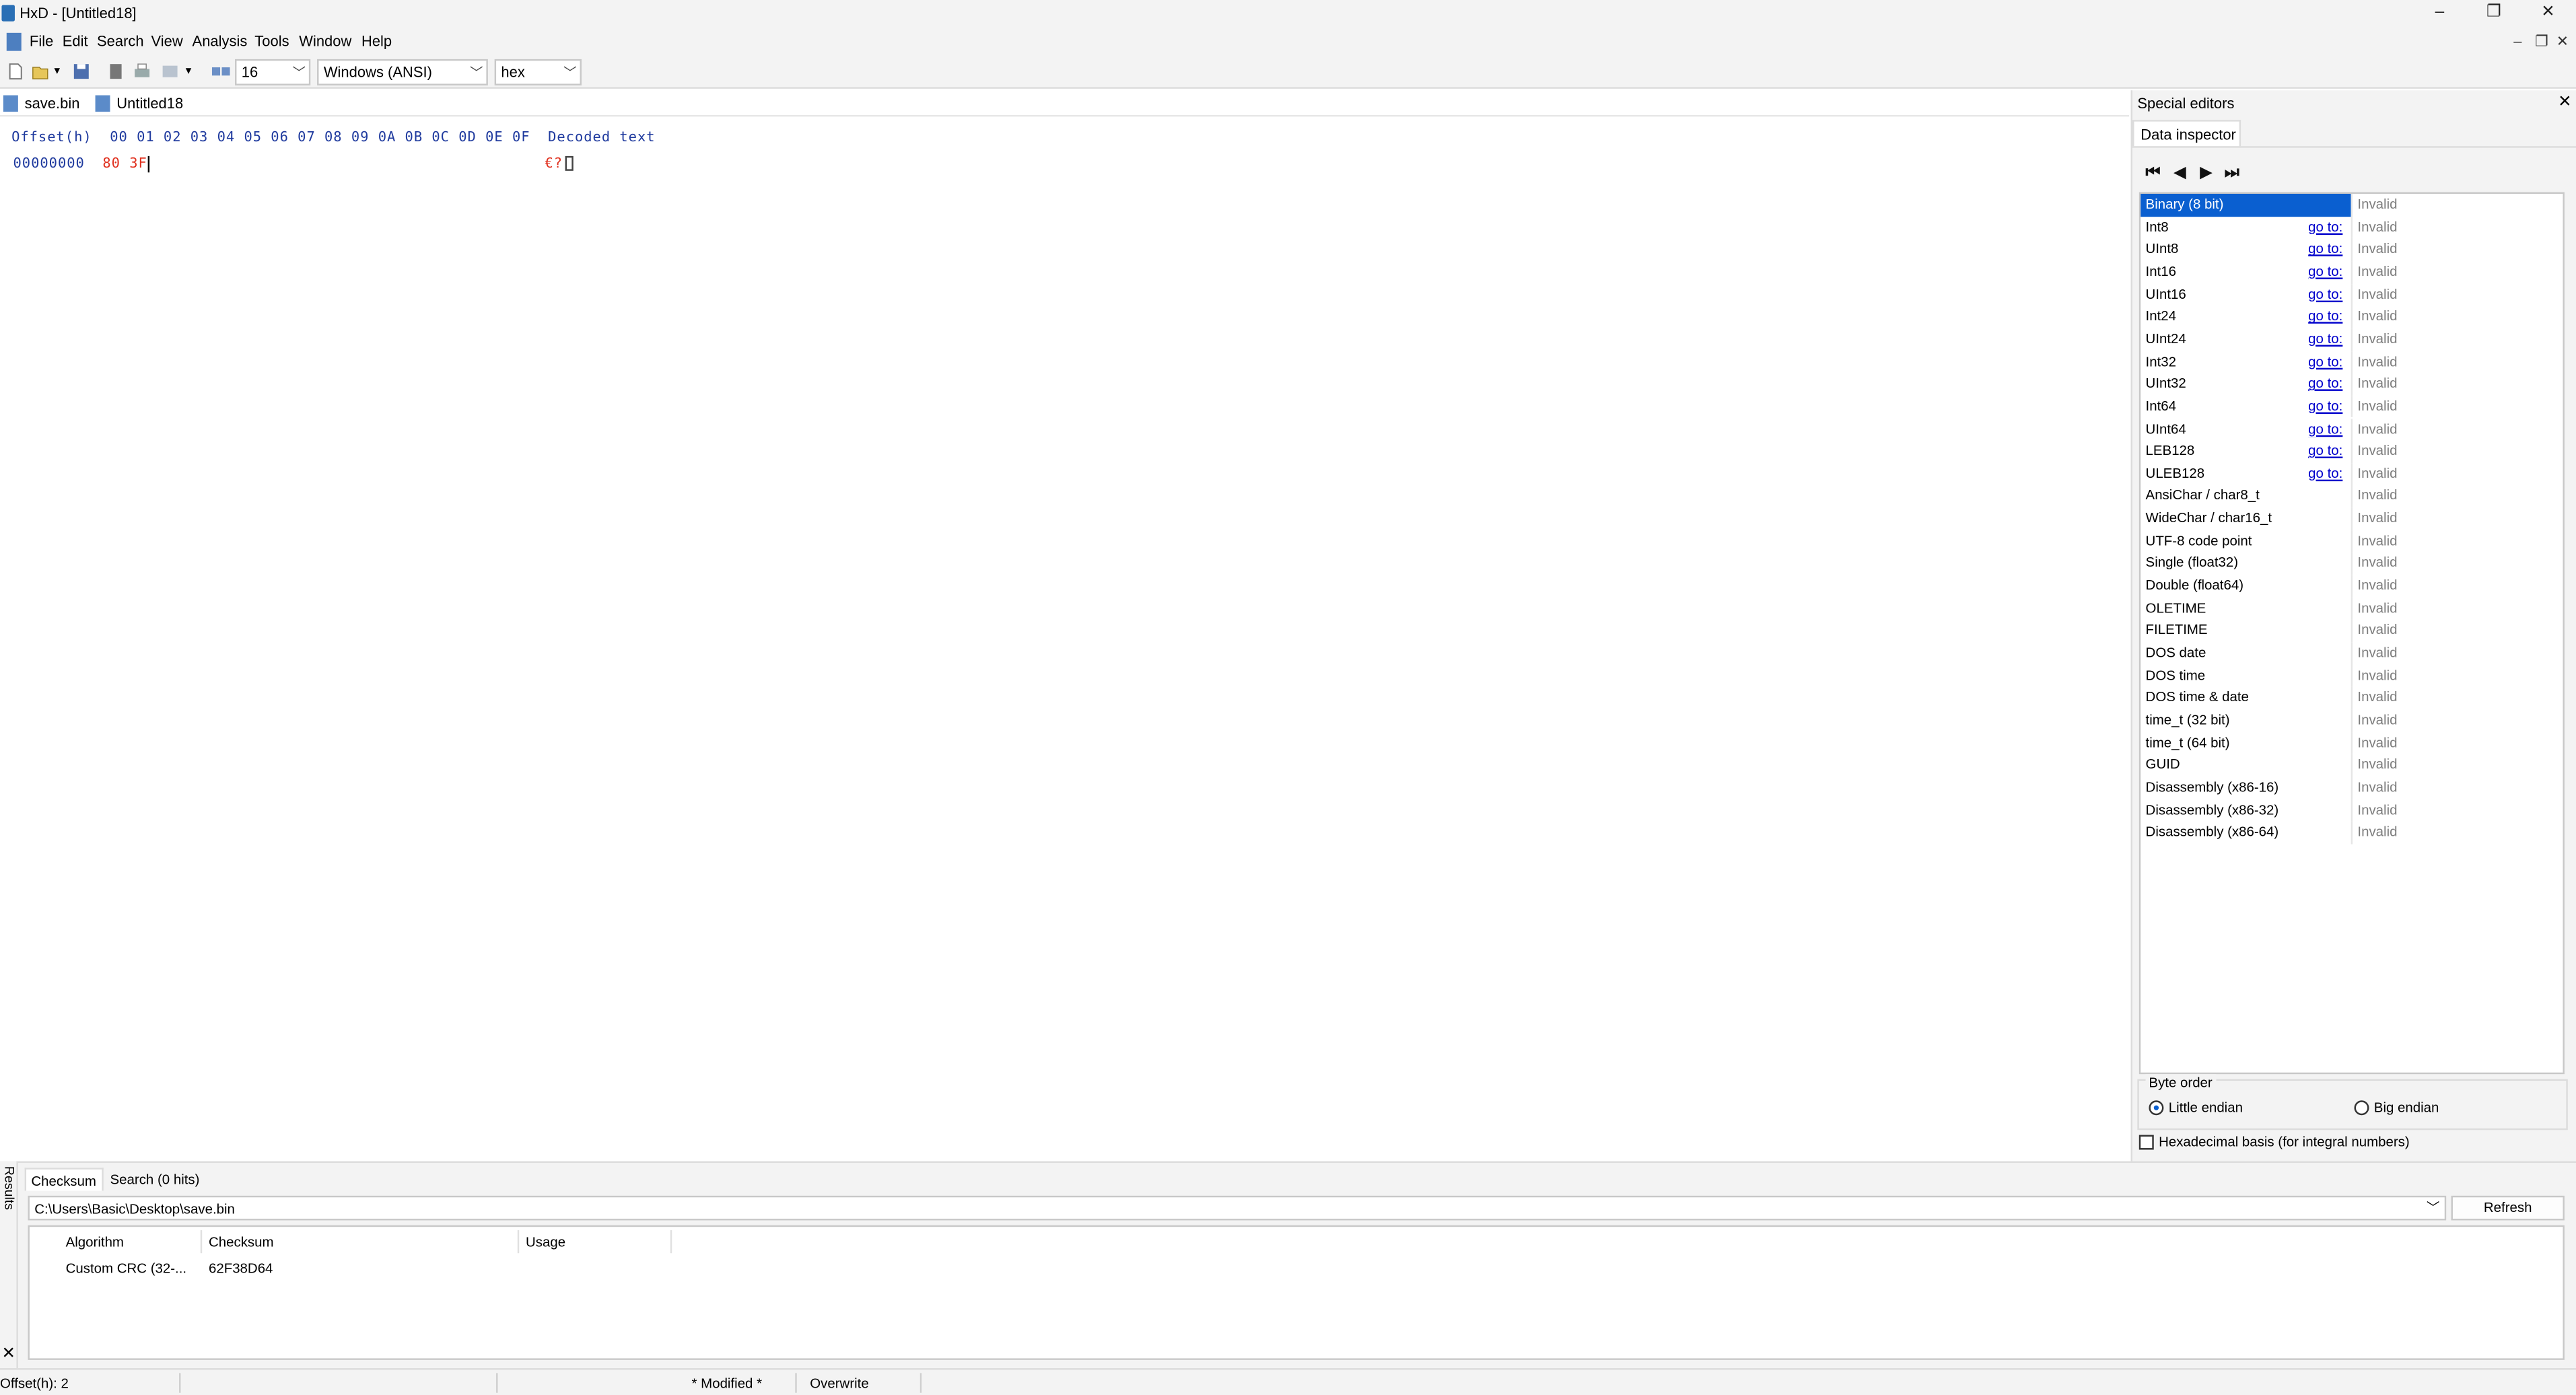  Describe the element at coordinates (2508, 1208) in the screenshot. I see `refresh-button: Refresh` at that location.